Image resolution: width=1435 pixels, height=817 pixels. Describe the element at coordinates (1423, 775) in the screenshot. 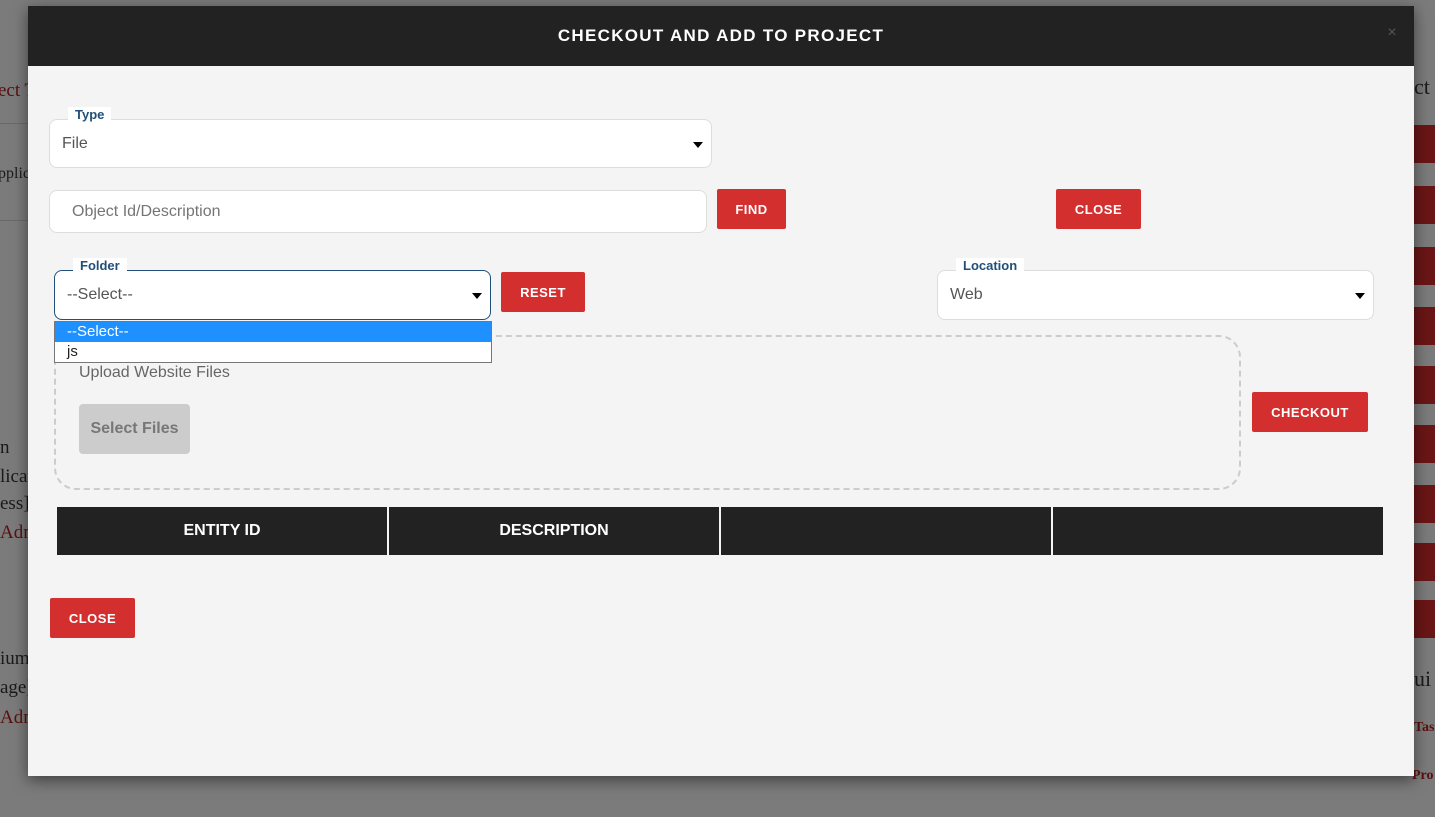

I see `bg-text: Pro` at that location.